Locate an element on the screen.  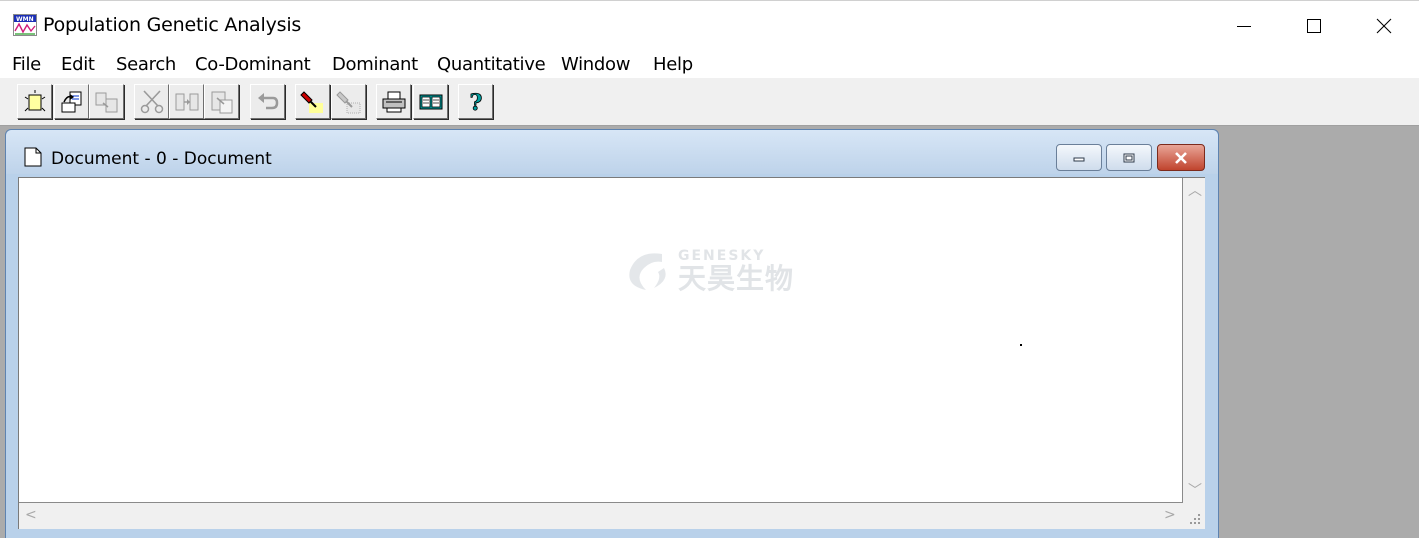
maximize-button is located at coordinates (1314, 26).